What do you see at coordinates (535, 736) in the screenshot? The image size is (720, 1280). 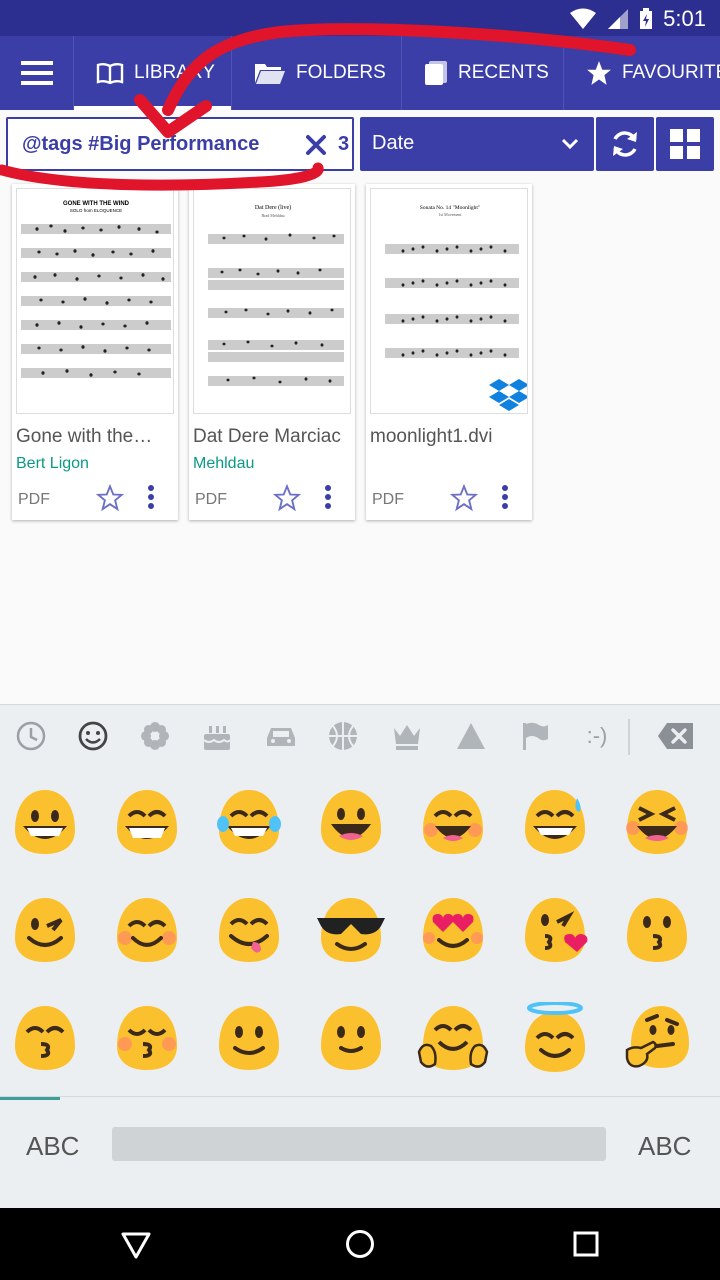 I see `category-flag-icon` at bounding box center [535, 736].